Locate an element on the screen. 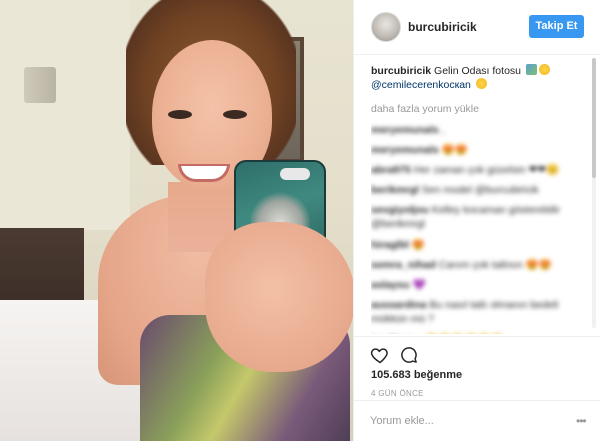 The height and width of the screenshot is (441, 600). comment-text: 😍😍 is located at coordinates (454, 150).